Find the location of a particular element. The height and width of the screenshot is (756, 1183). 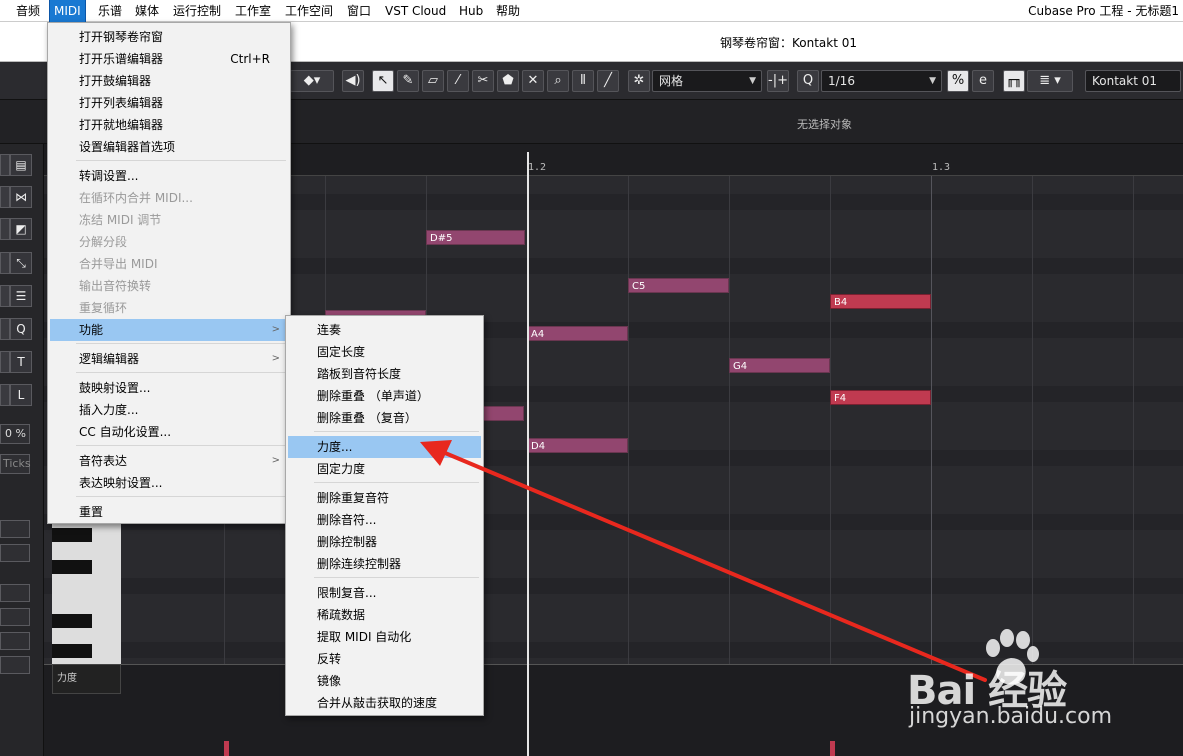

menu-item-repeat-loop: 重复循环 is located at coordinates (169, 308).